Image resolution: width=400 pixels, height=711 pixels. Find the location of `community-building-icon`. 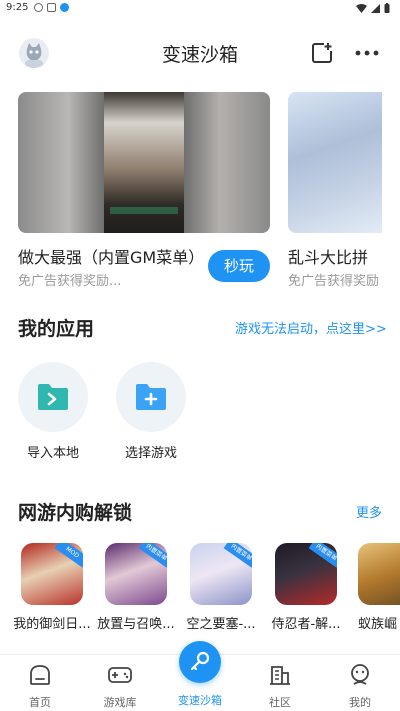

community-building-icon is located at coordinates (280, 675).